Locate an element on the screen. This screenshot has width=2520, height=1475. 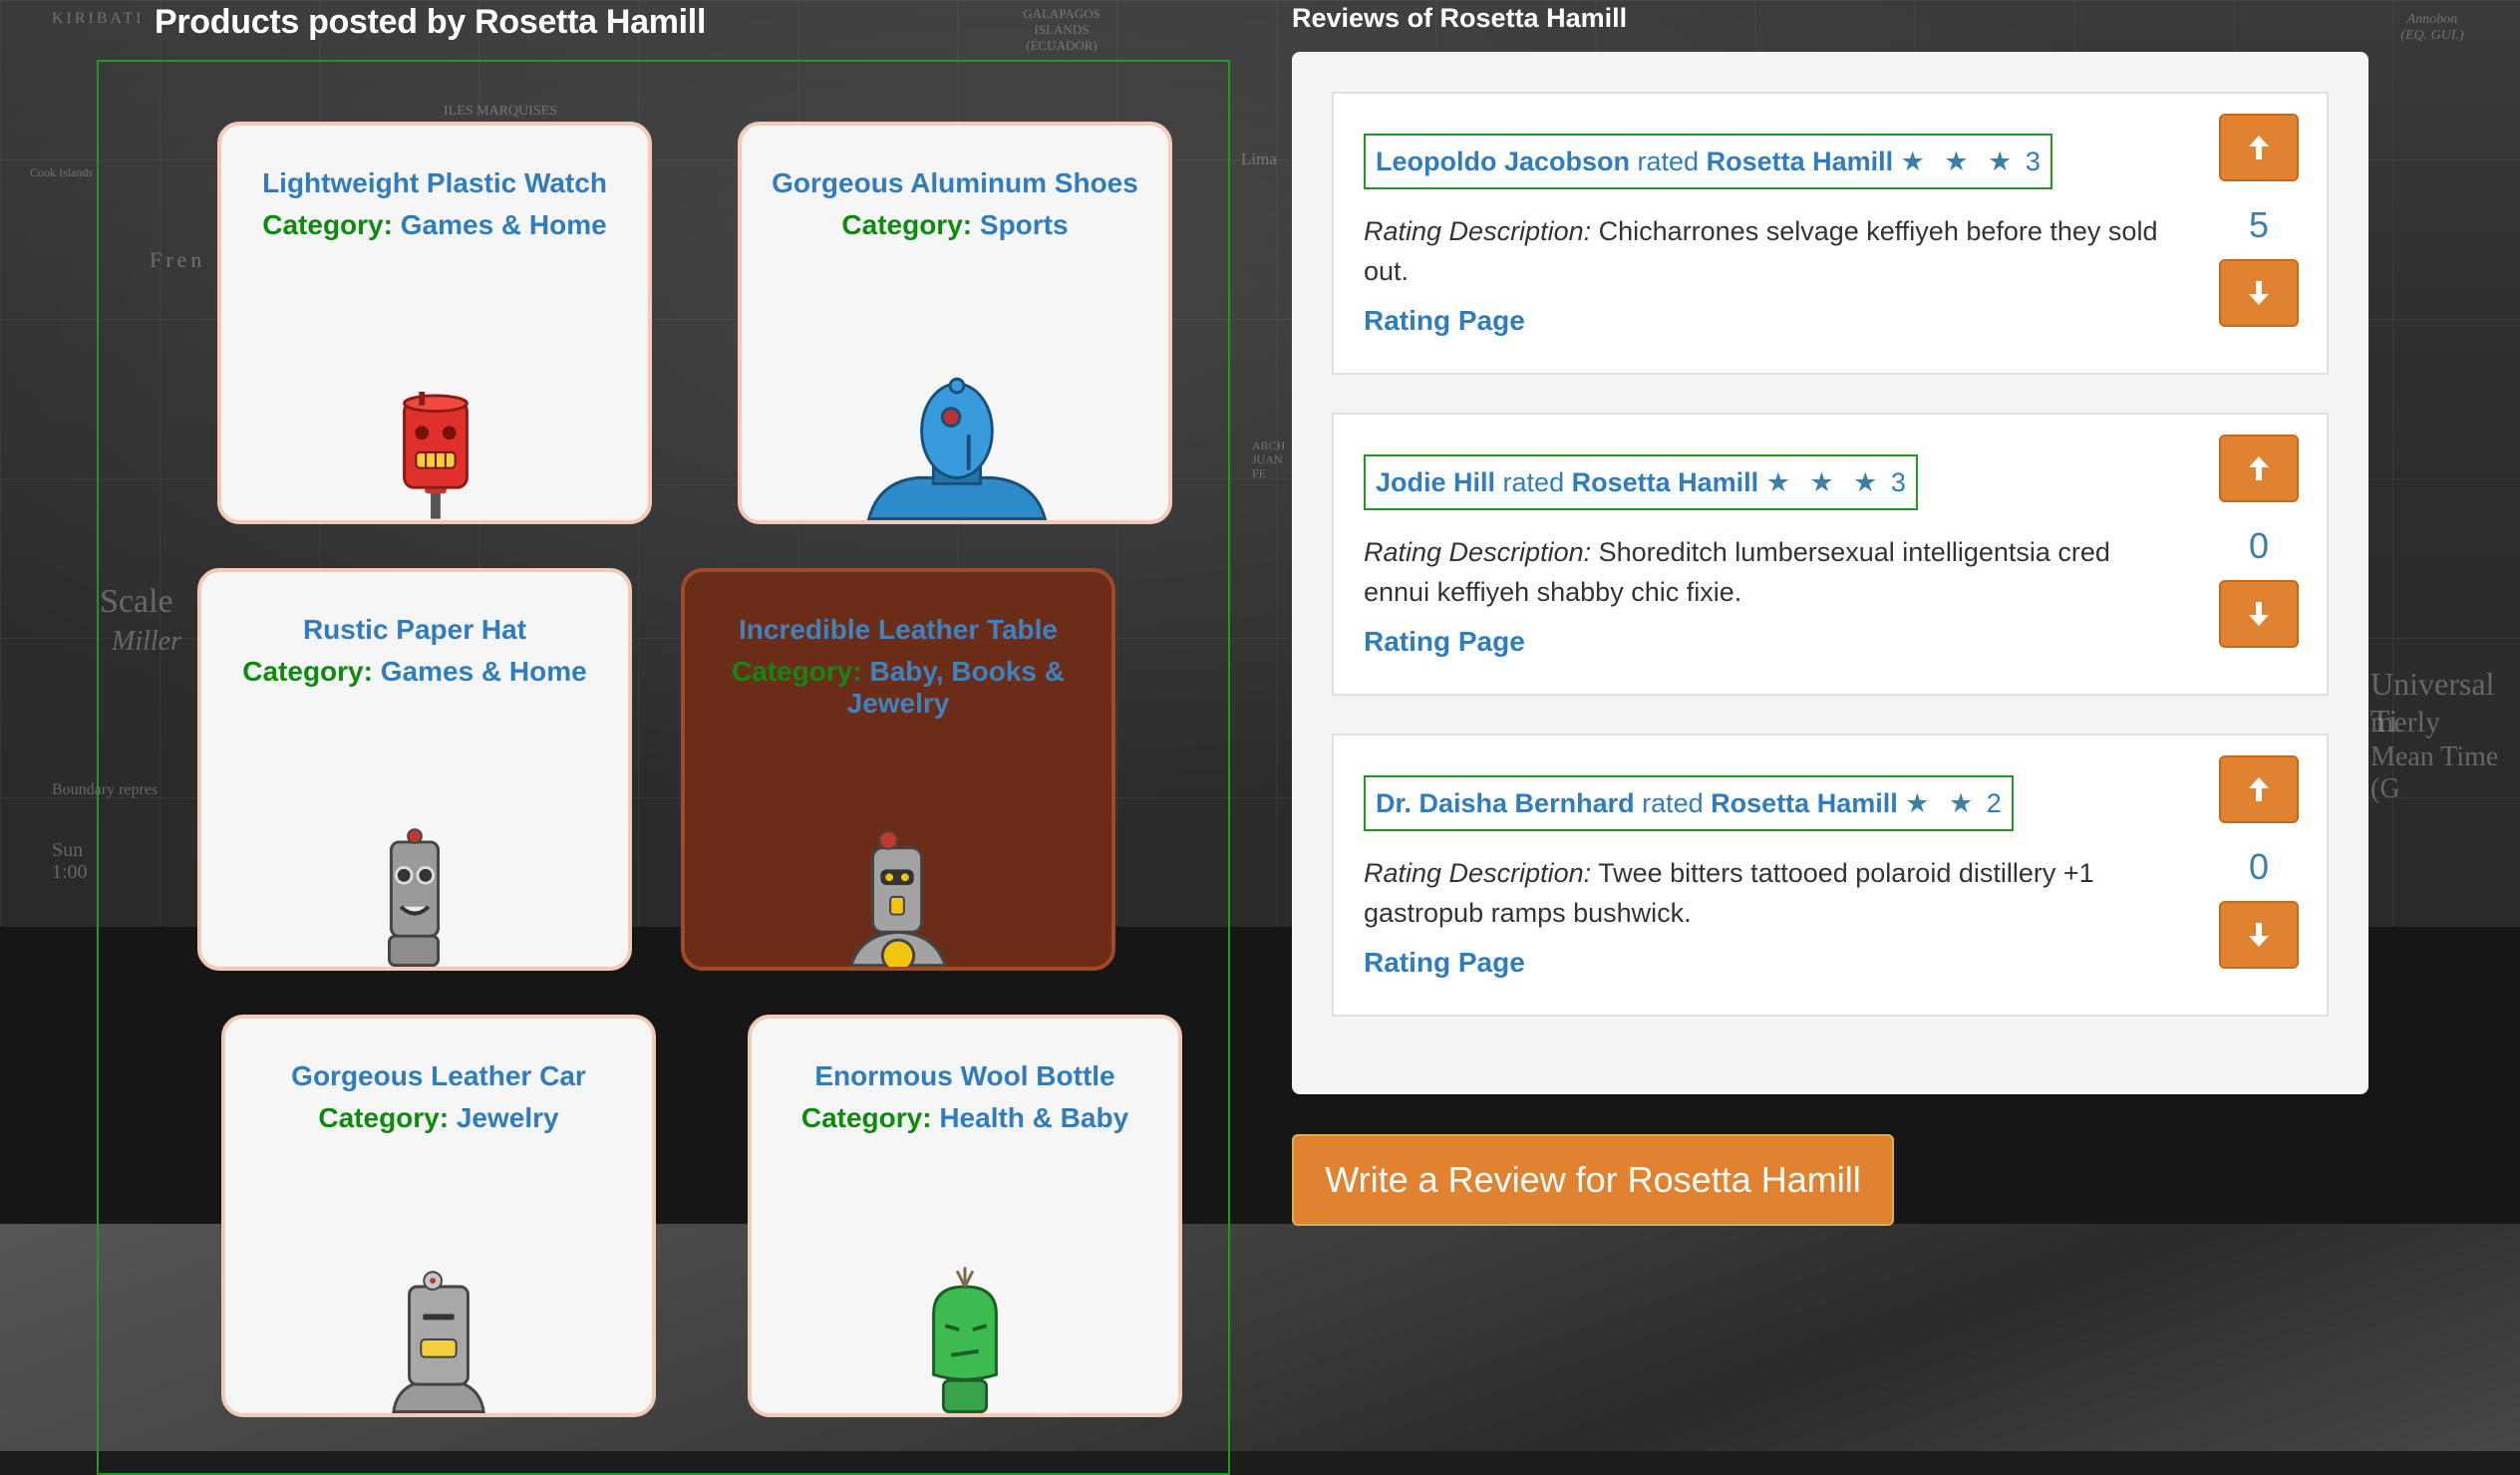
product-title: Gorgeous Leather Car is located at coordinates (438, 1076).